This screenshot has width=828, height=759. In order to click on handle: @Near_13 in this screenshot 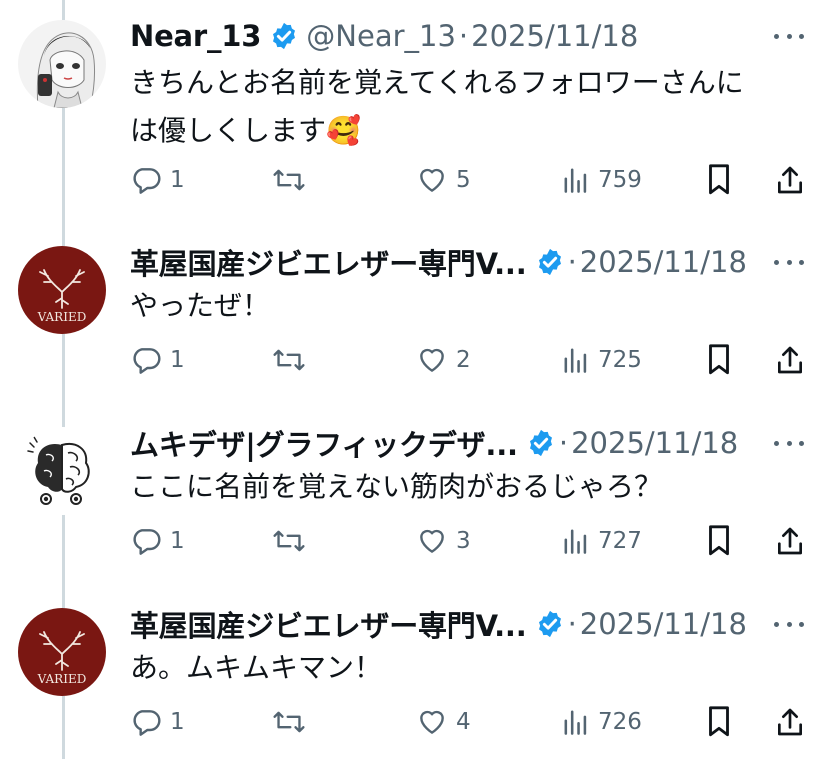, I will do `click(381, 36)`.